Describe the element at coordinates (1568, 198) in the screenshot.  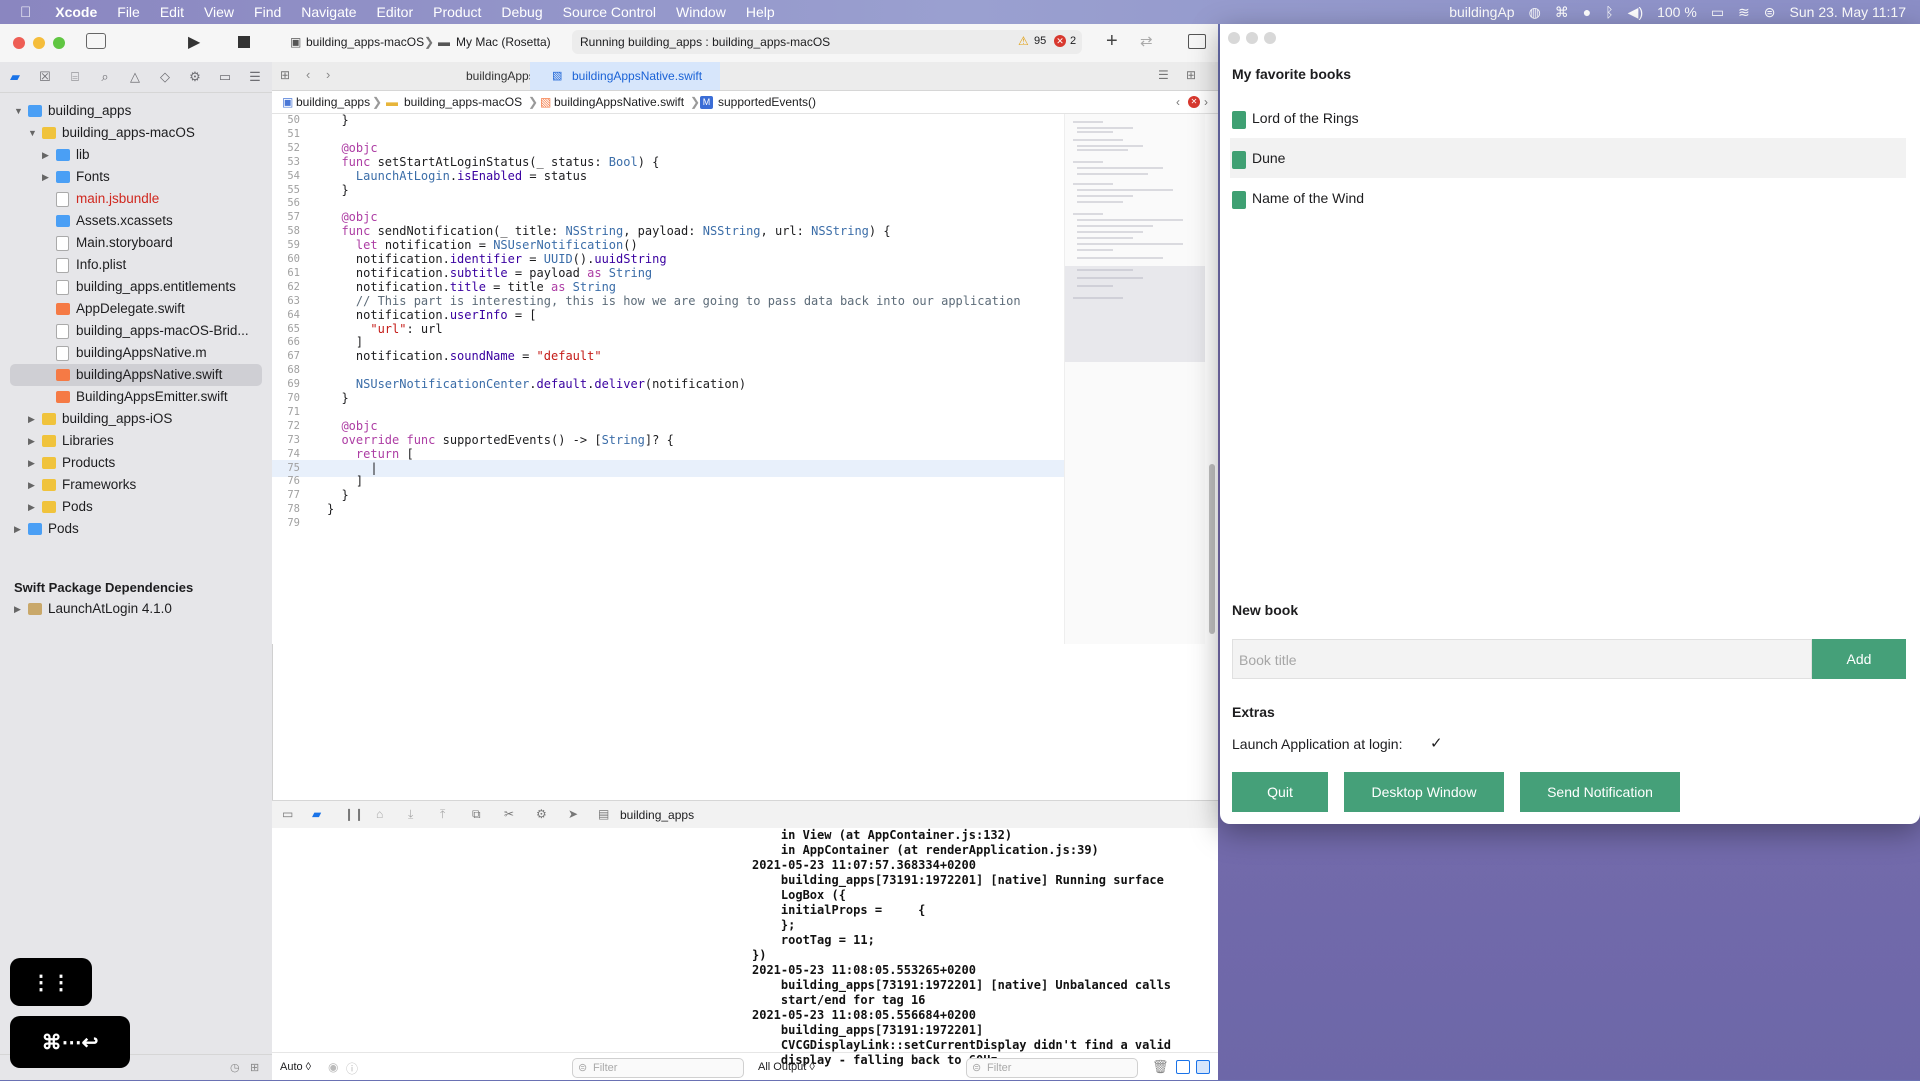
I see `book-item: Name of the Wind` at that location.